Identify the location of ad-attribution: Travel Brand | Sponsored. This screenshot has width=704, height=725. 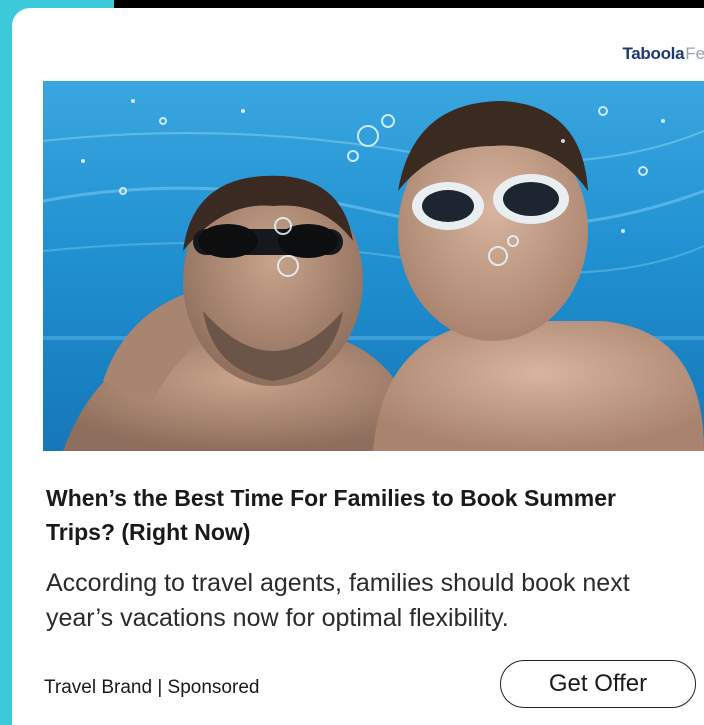
(151, 688).